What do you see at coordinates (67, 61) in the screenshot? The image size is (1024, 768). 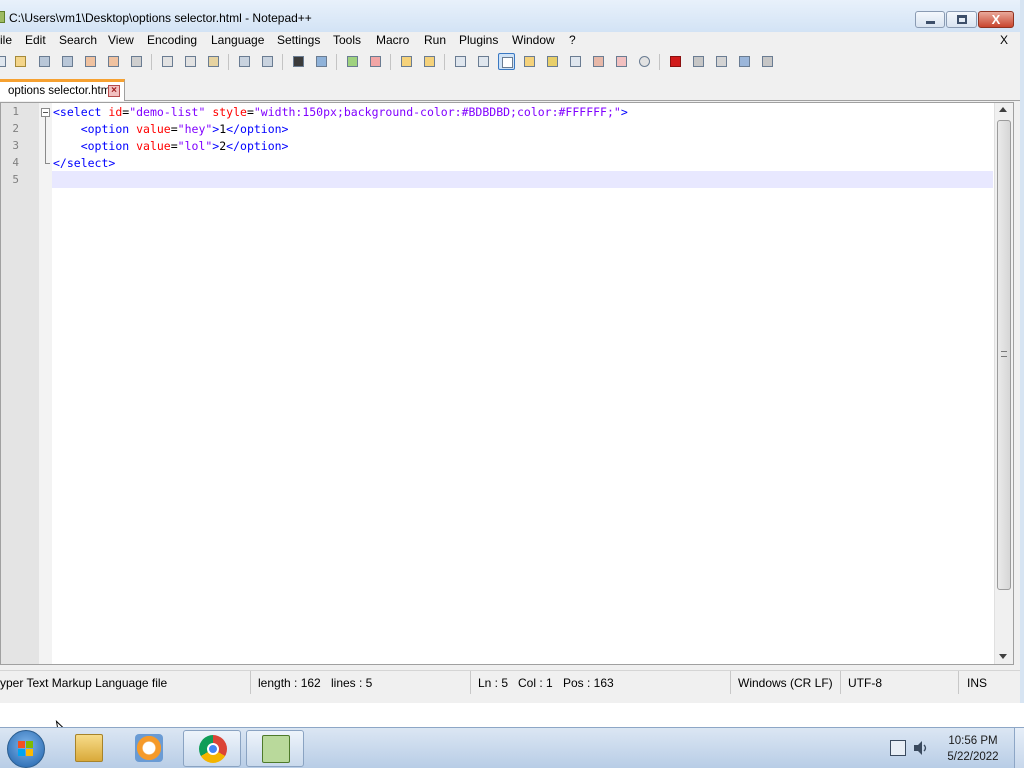 I see `save-all-icon` at bounding box center [67, 61].